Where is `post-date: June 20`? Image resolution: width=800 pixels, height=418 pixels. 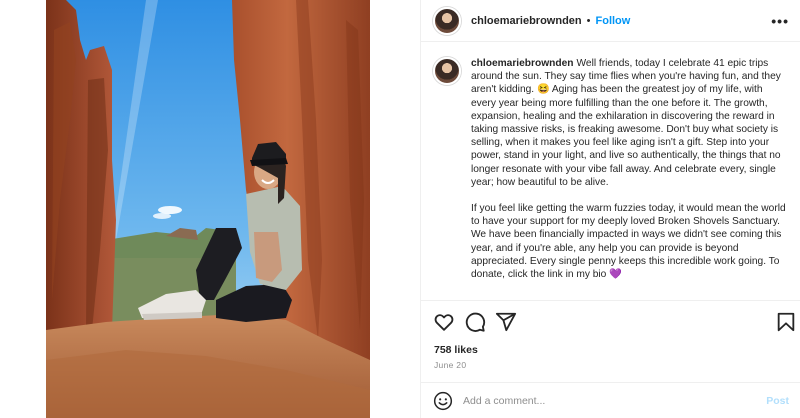
post-date: June 20 is located at coordinates (450, 365).